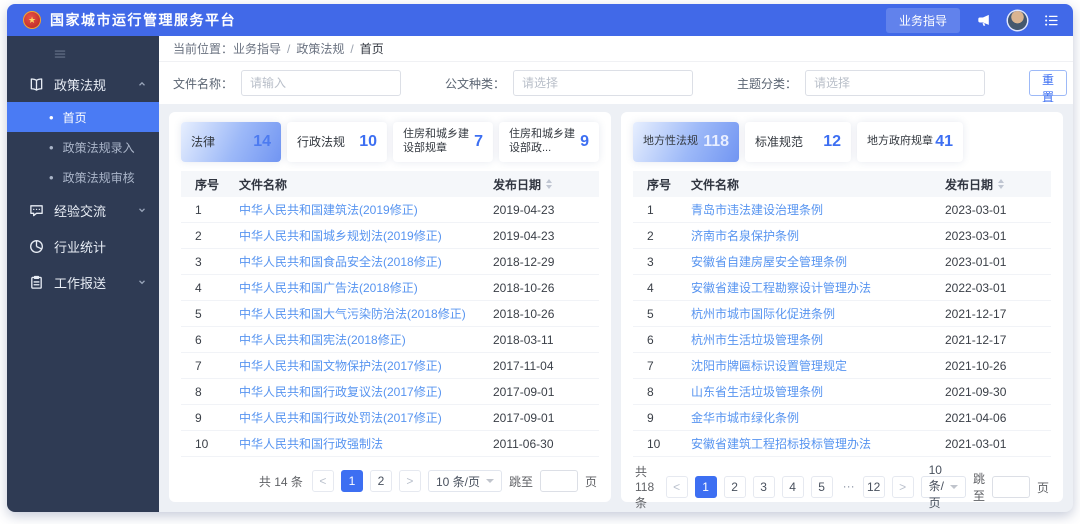 The image size is (1080, 524). I want to click on user-avatar, so click(1017, 20).